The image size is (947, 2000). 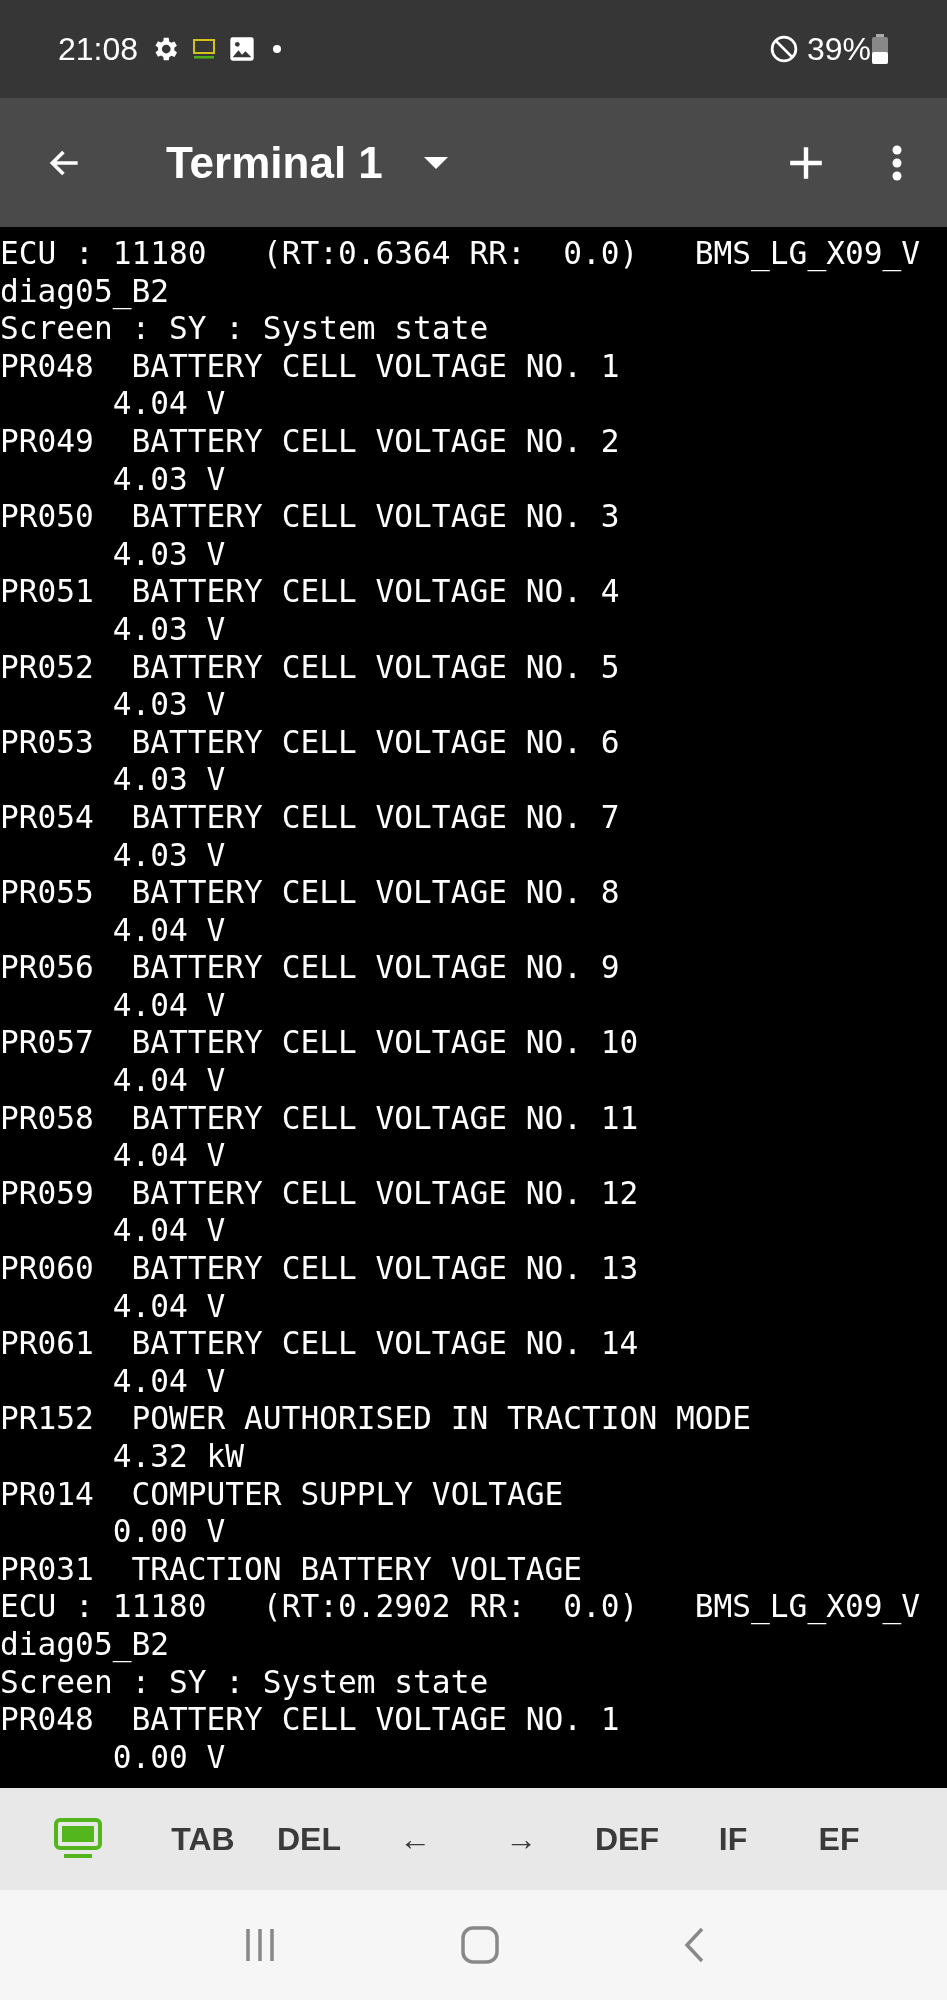 What do you see at coordinates (480, 1945) in the screenshot?
I see `home-icon` at bounding box center [480, 1945].